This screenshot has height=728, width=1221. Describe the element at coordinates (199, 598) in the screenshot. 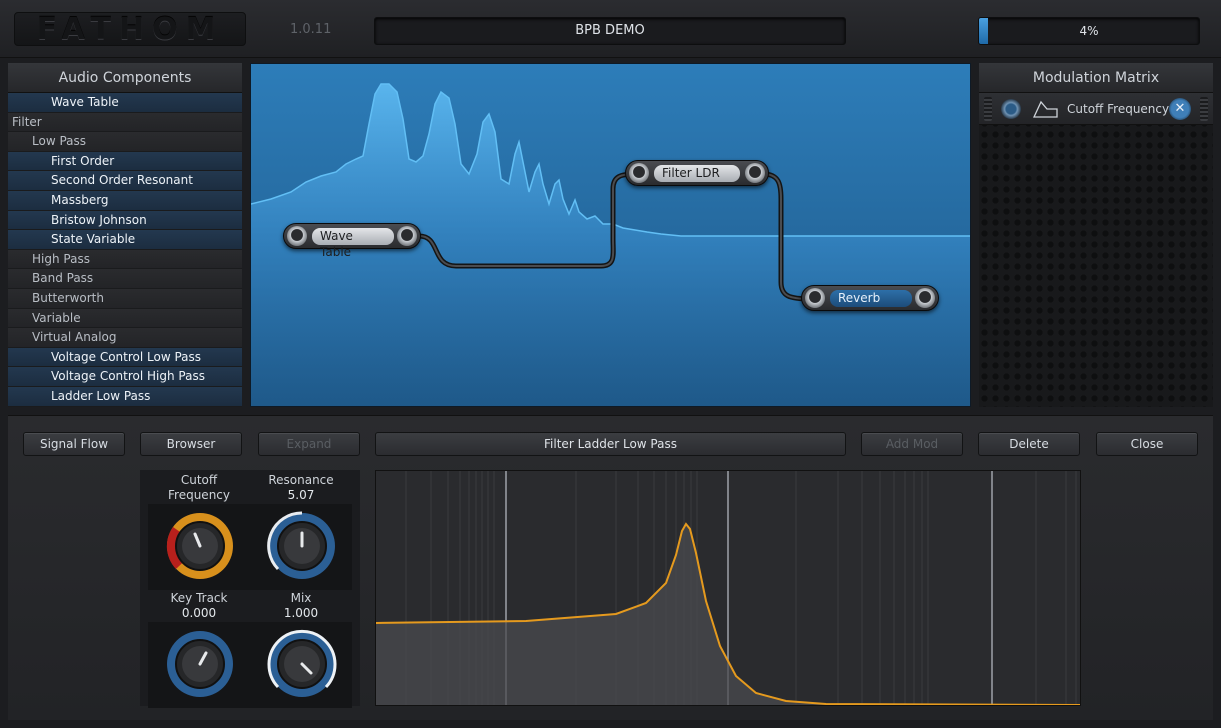

I see `knob-label: Key Track` at that location.